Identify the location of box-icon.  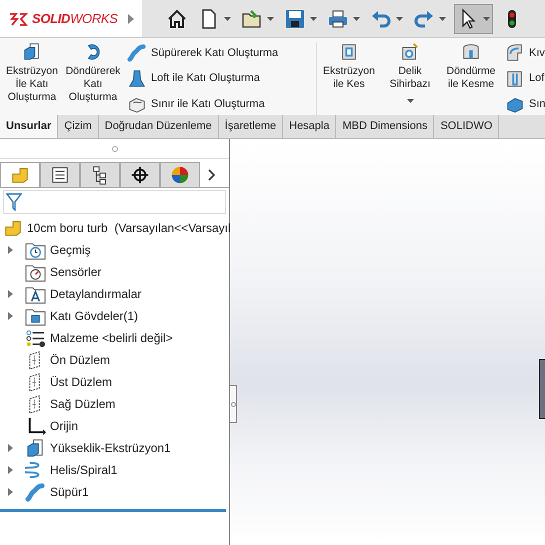
(32, 52).